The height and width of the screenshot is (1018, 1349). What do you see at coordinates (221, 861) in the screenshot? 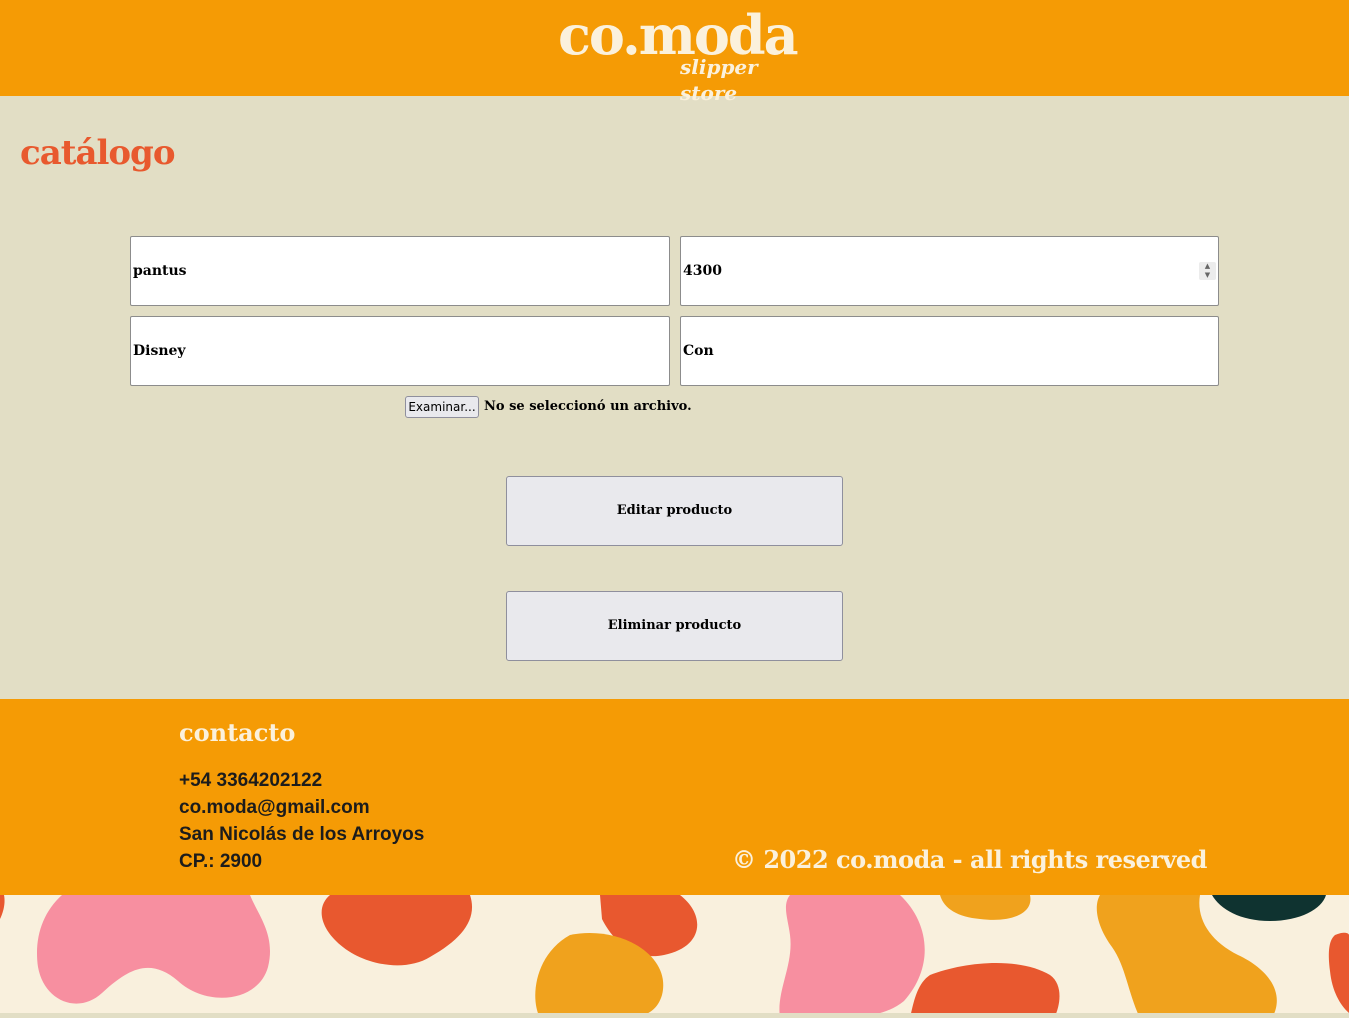
I see `contact-postal-code: CP.: 2900` at bounding box center [221, 861].